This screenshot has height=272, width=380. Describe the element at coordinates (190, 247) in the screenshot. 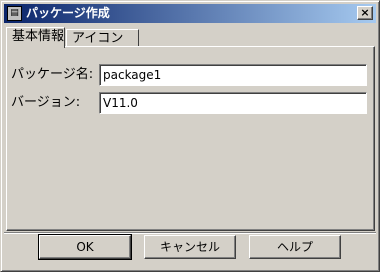

I see `cancel-button: キャンセル` at that location.